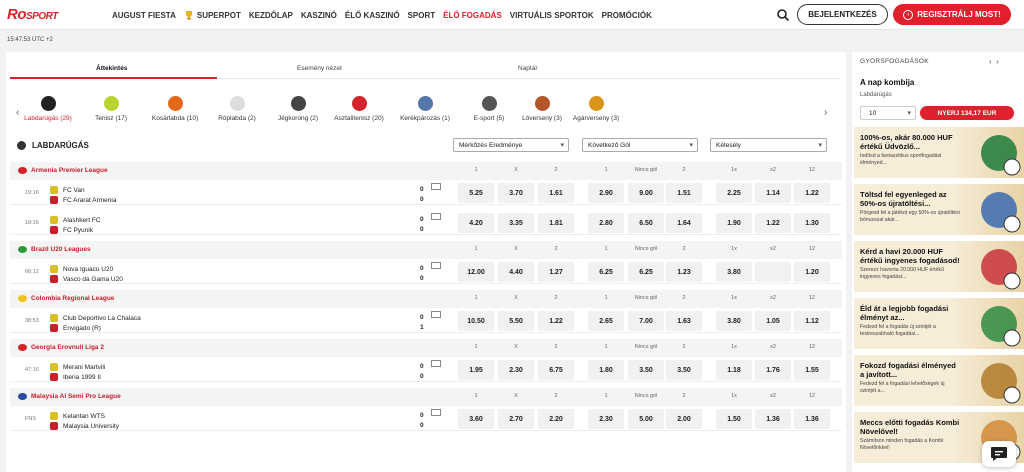  Describe the element at coordinates (556, 419) in the screenshot. I see `odds-button: 2.20` at that location.